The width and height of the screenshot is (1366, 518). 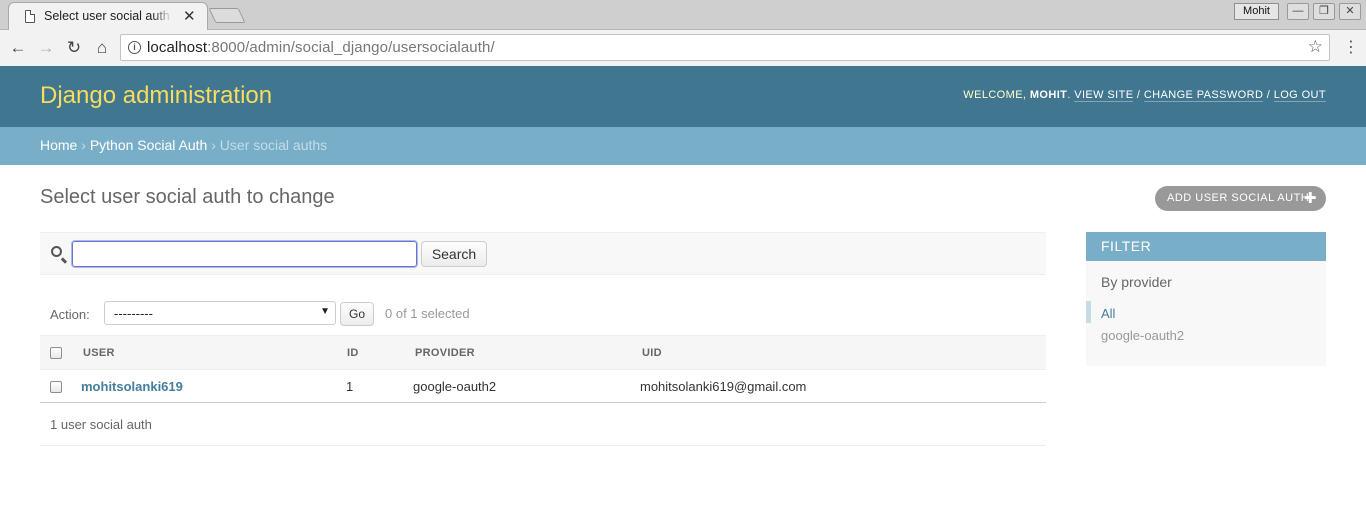 What do you see at coordinates (843, 386) in the screenshot?
I see `cell-uid: mohitsolanki619@gmail.com` at bounding box center [843, 386].